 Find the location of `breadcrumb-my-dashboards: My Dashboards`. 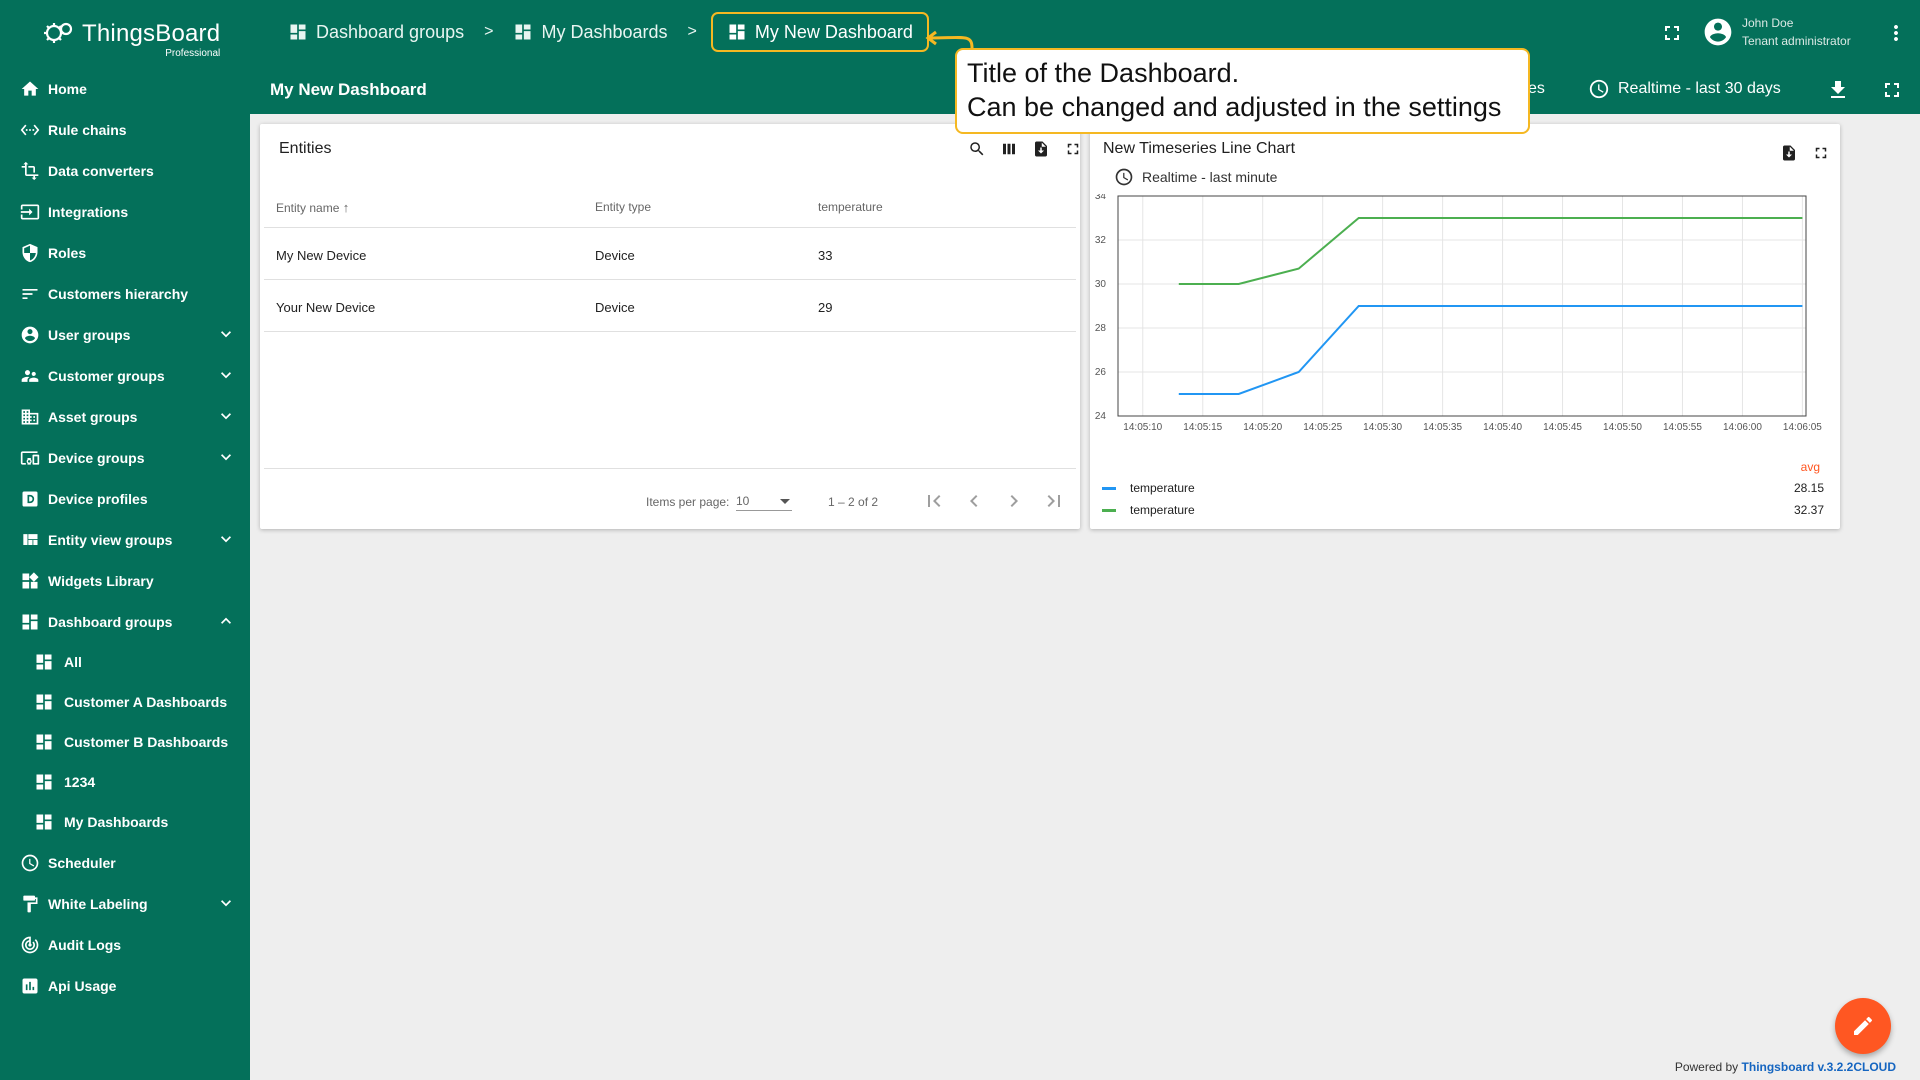

breadcrumb-my-dashboards: My Dashboards is located at coordinates (590, 32).